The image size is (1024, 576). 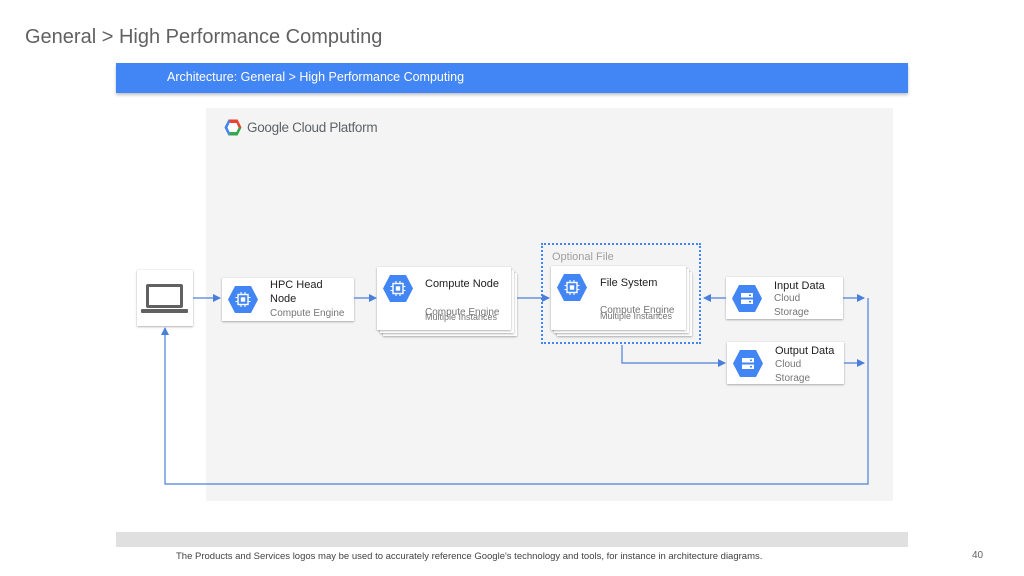 What do you see at coordinates (512, 539) in the screenshot?
I see `footer-bar` at bounding box center [512, 539].